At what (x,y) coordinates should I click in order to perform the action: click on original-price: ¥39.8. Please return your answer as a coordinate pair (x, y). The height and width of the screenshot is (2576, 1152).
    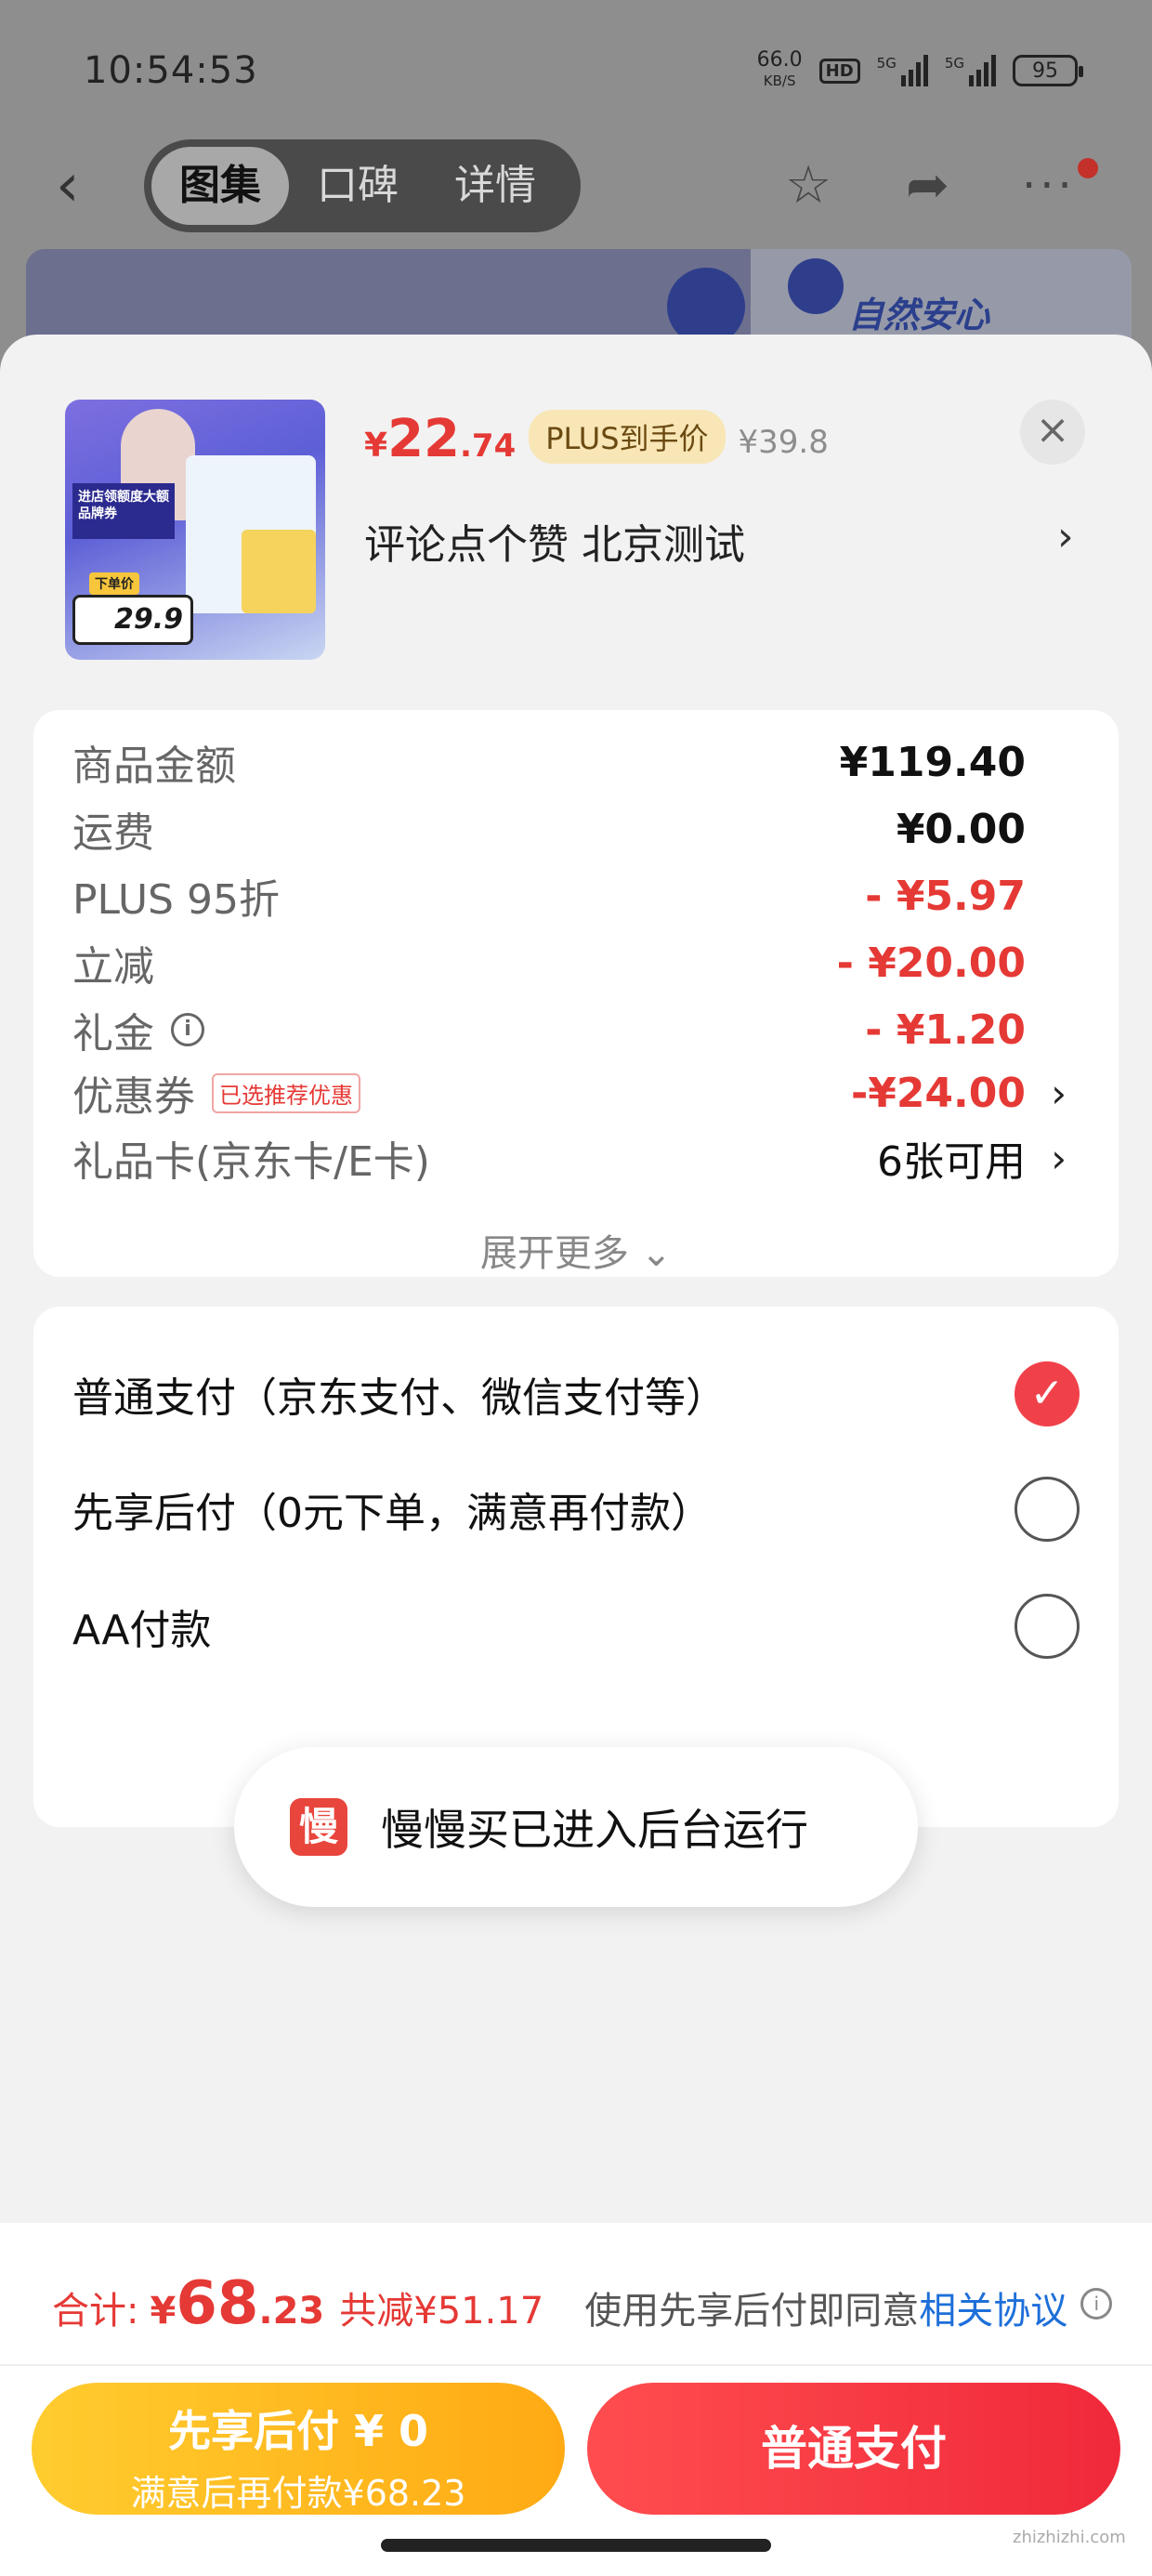
    Looking at the image, I should click on (783, 442).